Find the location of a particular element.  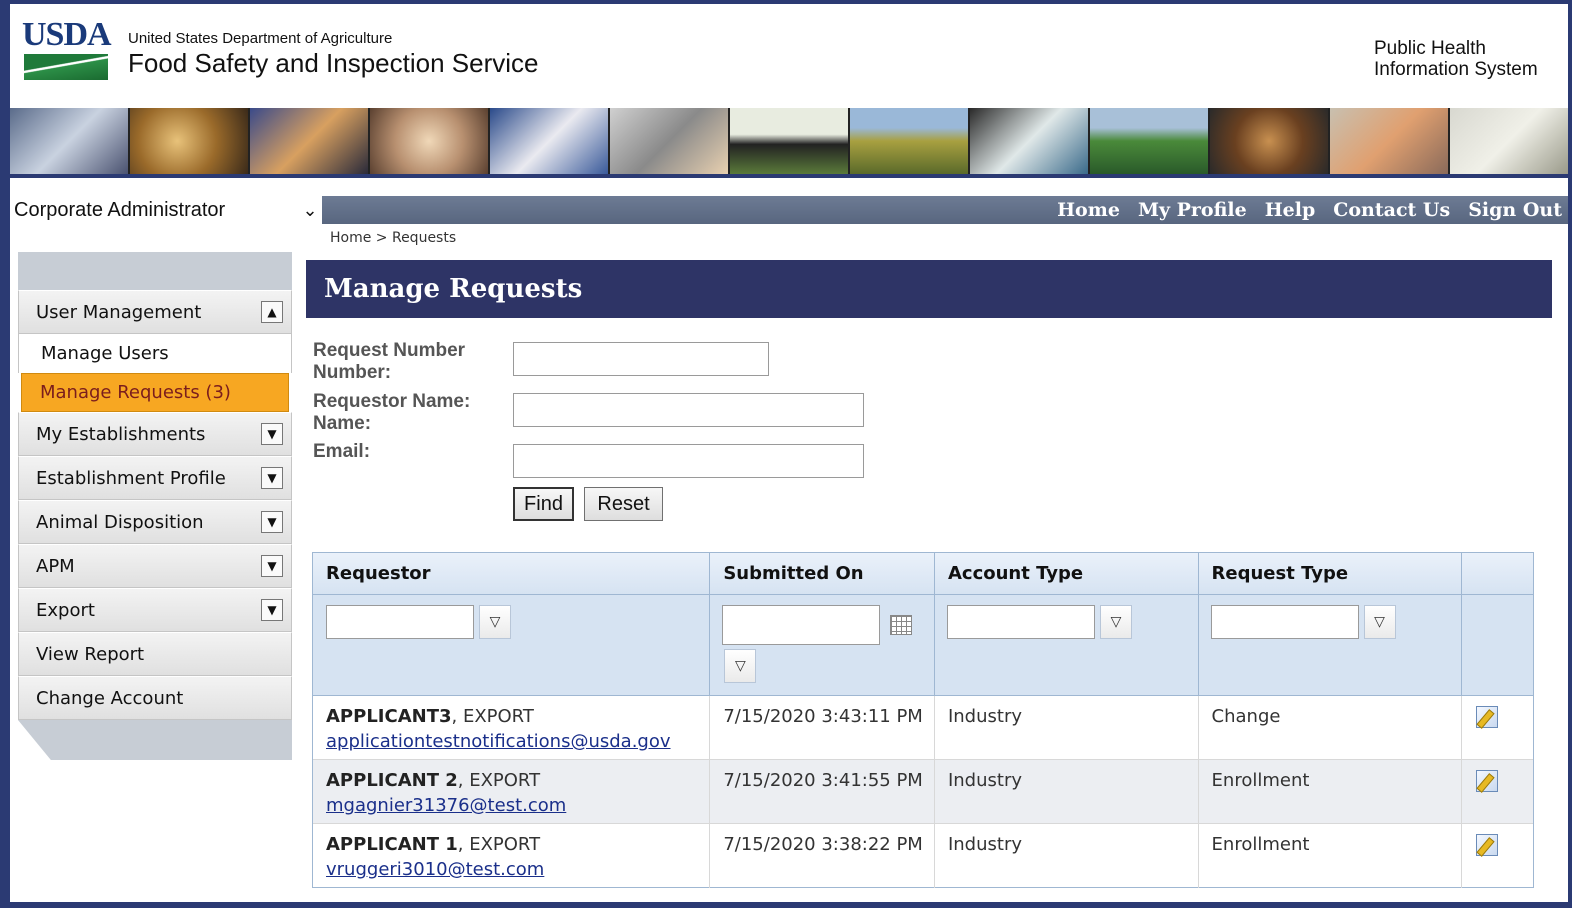

nav-sign-out-link: Sign Out is located at coordinates (1515, 210).